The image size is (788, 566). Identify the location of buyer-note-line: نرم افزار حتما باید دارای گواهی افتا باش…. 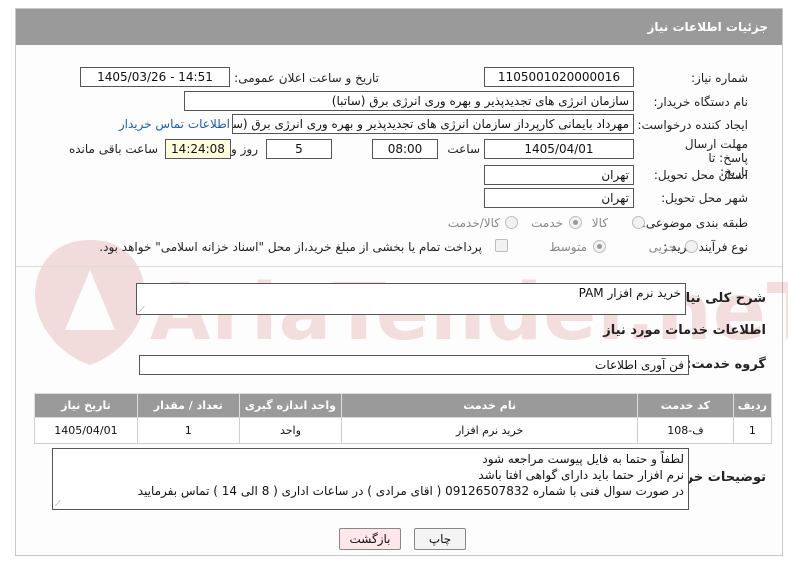
(581, 475).